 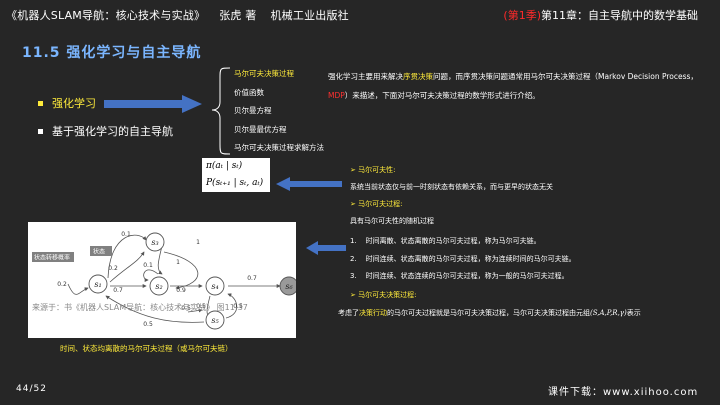 I want to click on sub-item-bellman: 贝尔曼方程, so click(x=253, y=110).